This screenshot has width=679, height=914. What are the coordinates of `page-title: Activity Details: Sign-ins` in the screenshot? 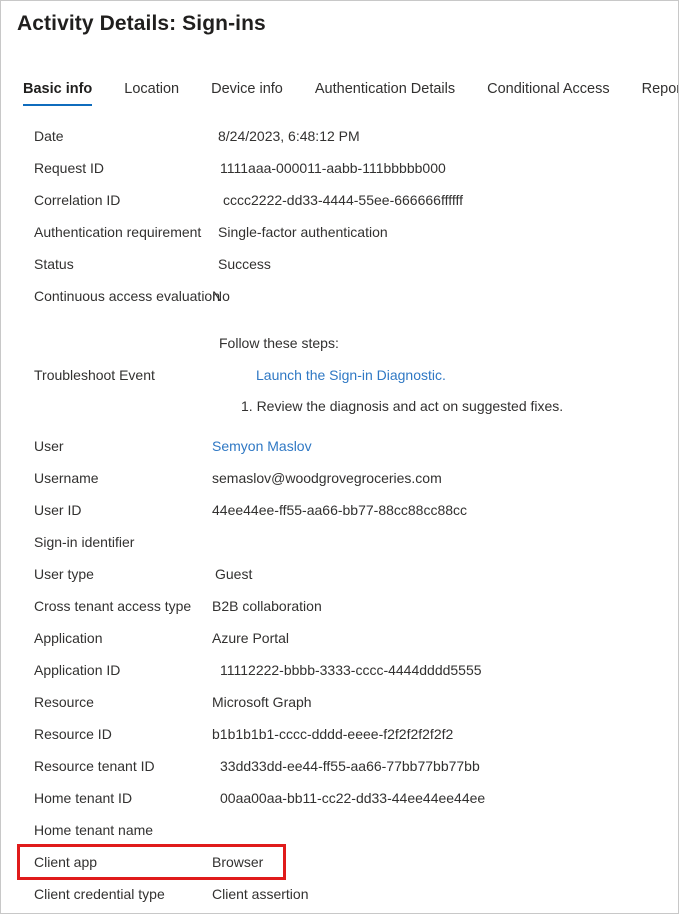 It's located at (141, 23).